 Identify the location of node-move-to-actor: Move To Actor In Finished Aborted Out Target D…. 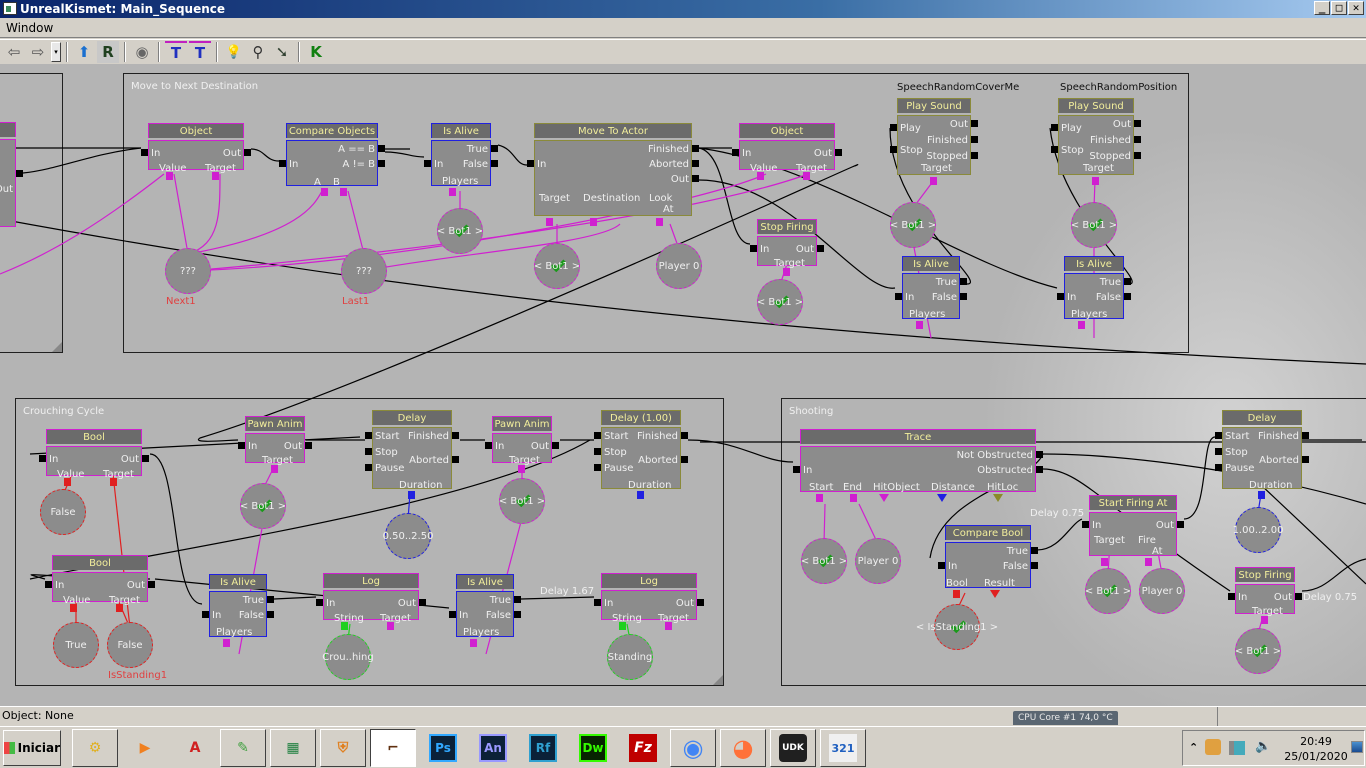
(613, 169).